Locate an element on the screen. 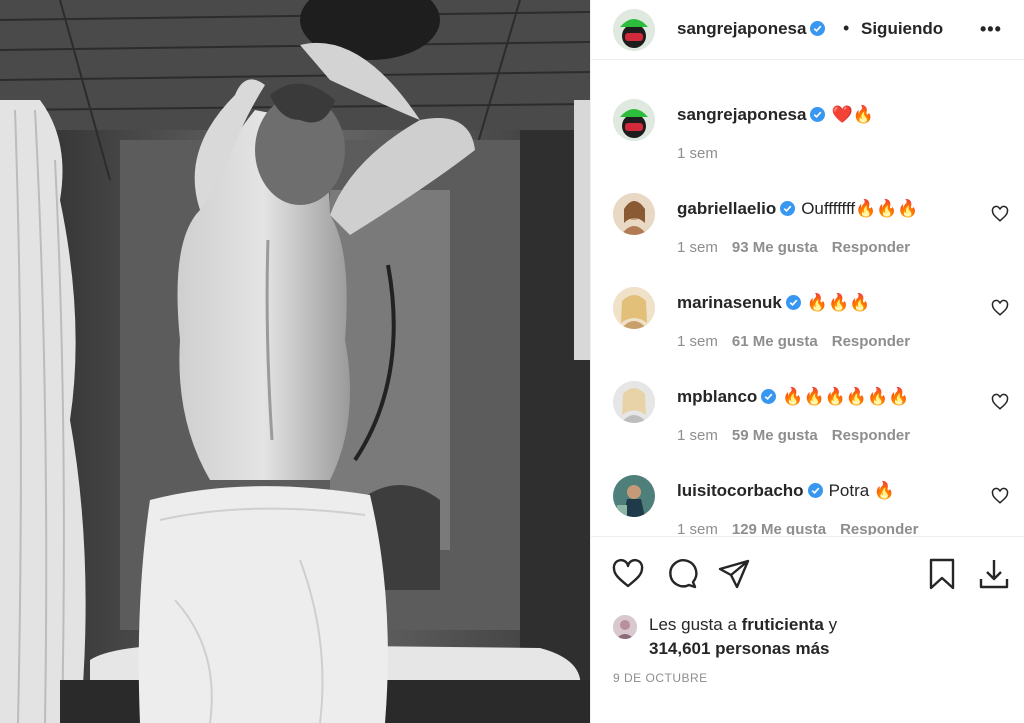 This screenshot has width=1024, height=723. comment-text: luisitocorbacho Potra 🔥 is located at coordinates (786, 491).